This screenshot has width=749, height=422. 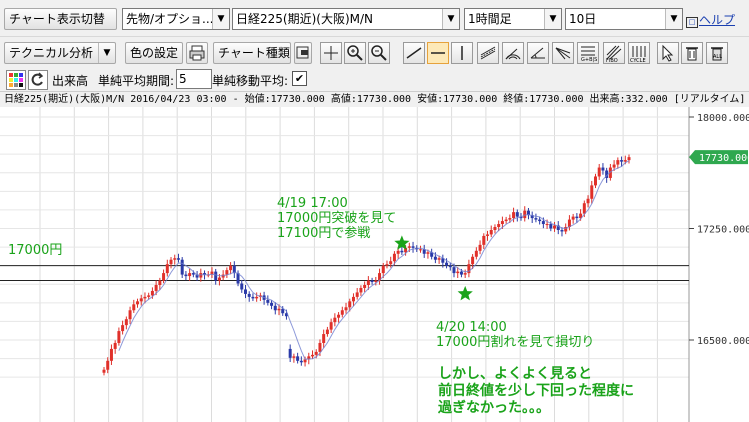 I want to click on help-icon: □, so click(x=692, y=22).